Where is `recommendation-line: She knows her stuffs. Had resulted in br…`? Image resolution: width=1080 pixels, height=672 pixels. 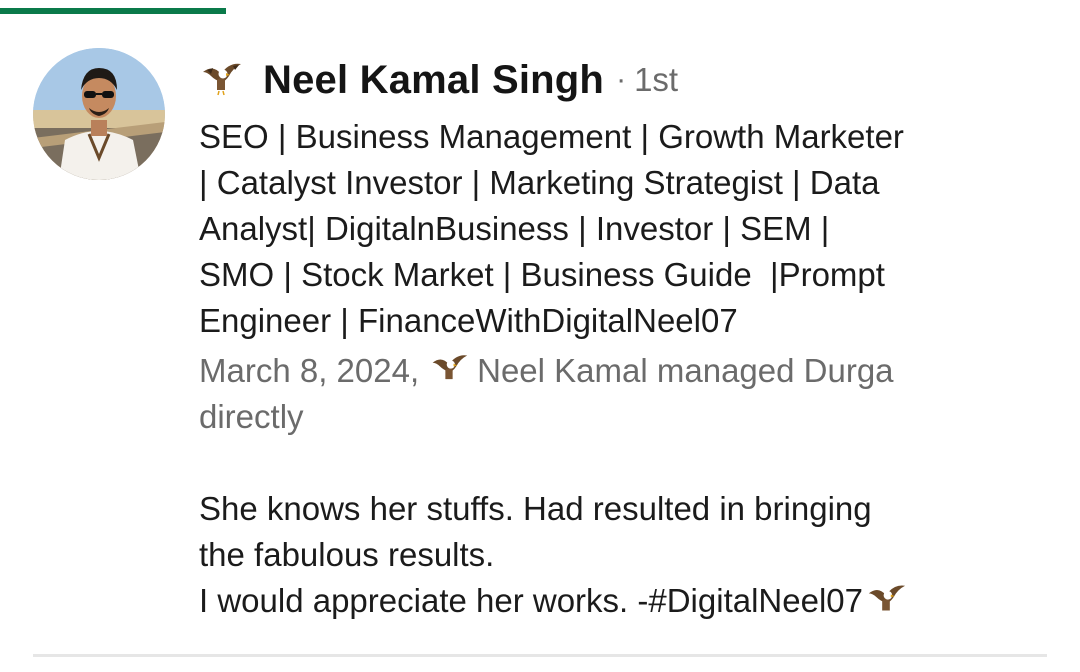 recommendation-line: She knows her stuffs. Had resulted in br… is located at coordinates (535, 508).